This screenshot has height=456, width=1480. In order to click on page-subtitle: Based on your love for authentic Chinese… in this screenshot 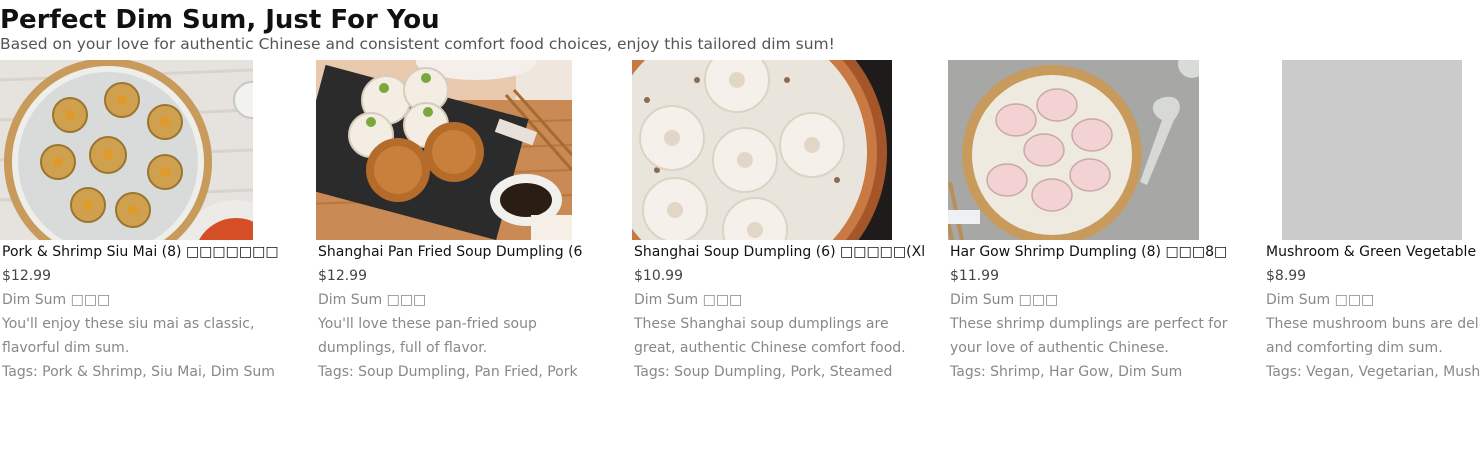, I will do `click(417, 44)`.